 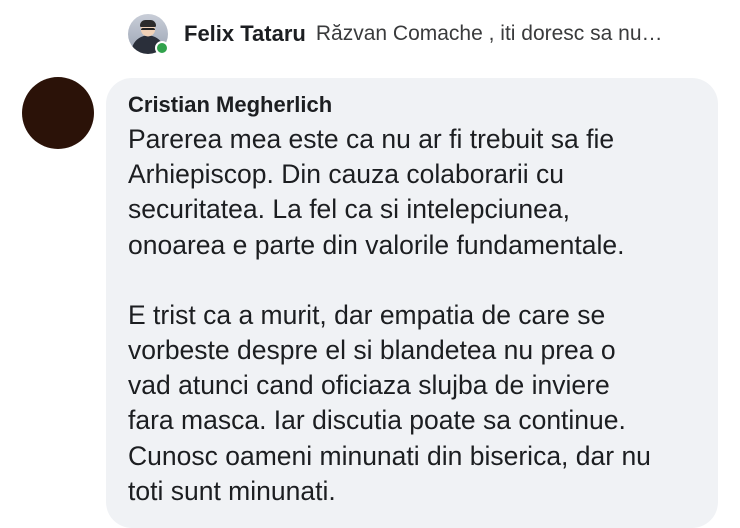 I want to click on reply-author-avatar, so click(x=148, y=34).